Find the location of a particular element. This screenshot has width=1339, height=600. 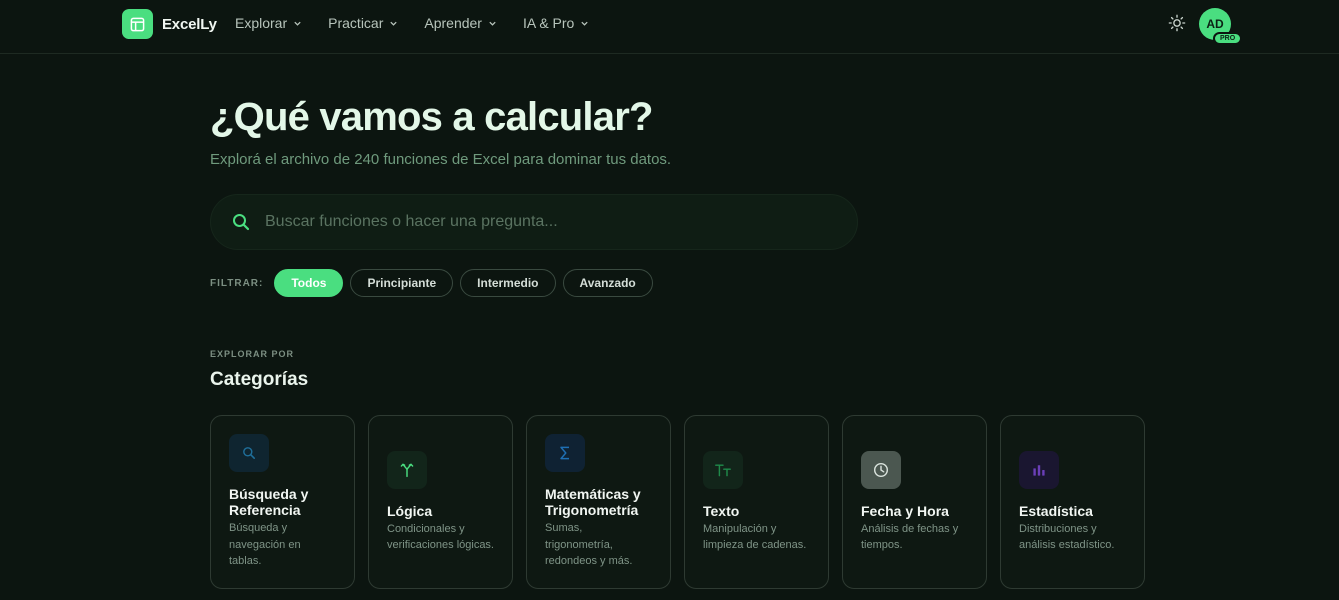

logo: ExcelLy is located at coordinates (169, 24).